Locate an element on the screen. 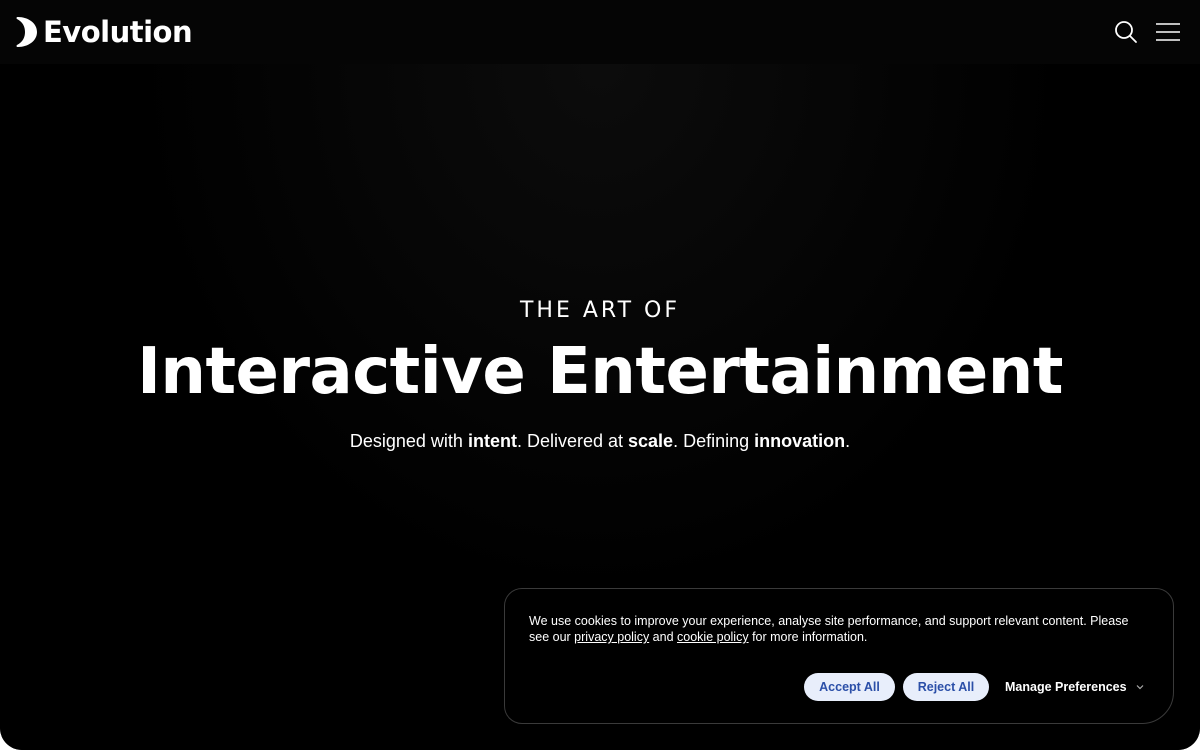 This screenshot has height=750, width=1200. search-button is located at coordinates (1126, 32).